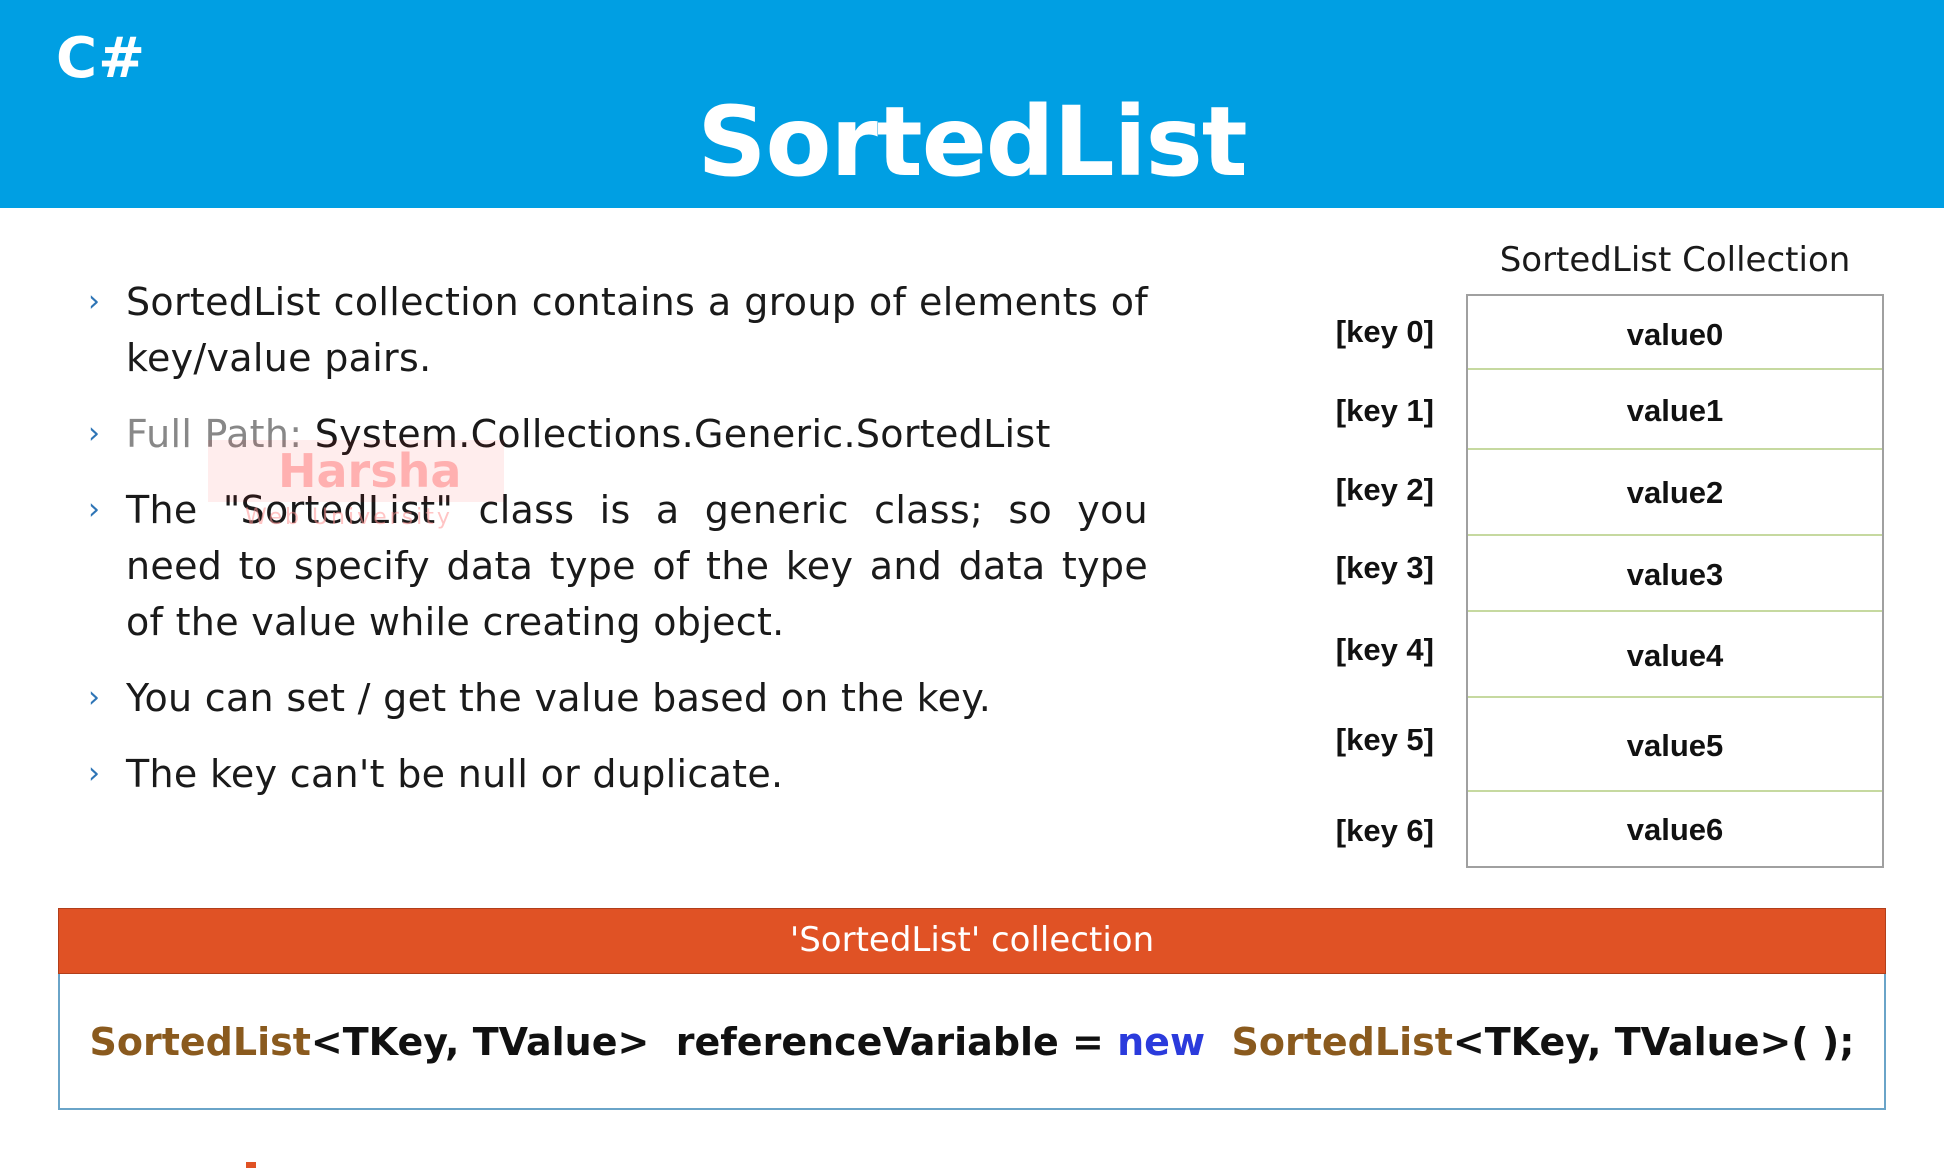  Describe the element at coordinates (1675, 333) in the screenshot. I see `collection-value: value0` at that location.